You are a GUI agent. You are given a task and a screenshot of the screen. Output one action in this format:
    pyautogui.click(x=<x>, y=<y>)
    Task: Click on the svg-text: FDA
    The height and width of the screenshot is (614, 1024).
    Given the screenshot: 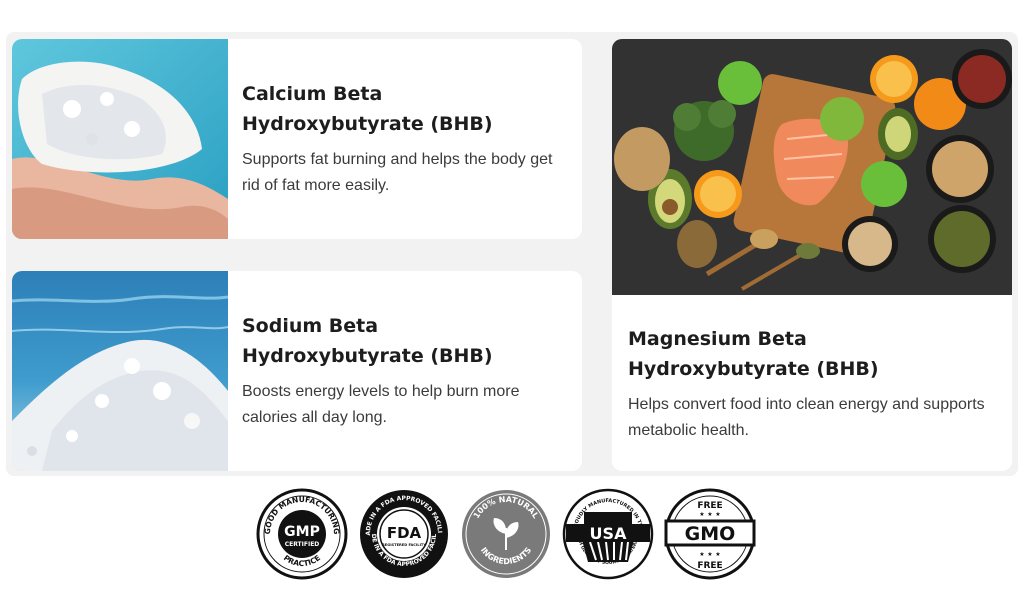 What is the action you would take?
    pyautogui.click(x=404, y=533)
    